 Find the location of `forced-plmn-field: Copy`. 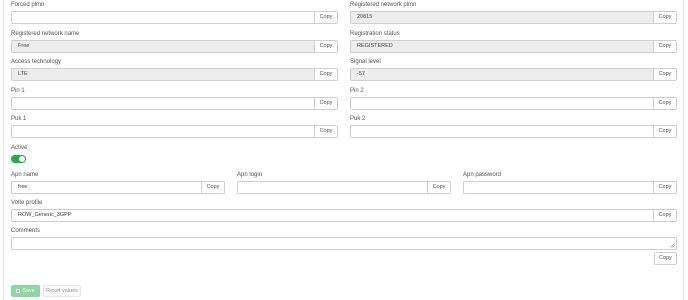

forced-plmn-field: Copy is located at coordinates (174, 17).